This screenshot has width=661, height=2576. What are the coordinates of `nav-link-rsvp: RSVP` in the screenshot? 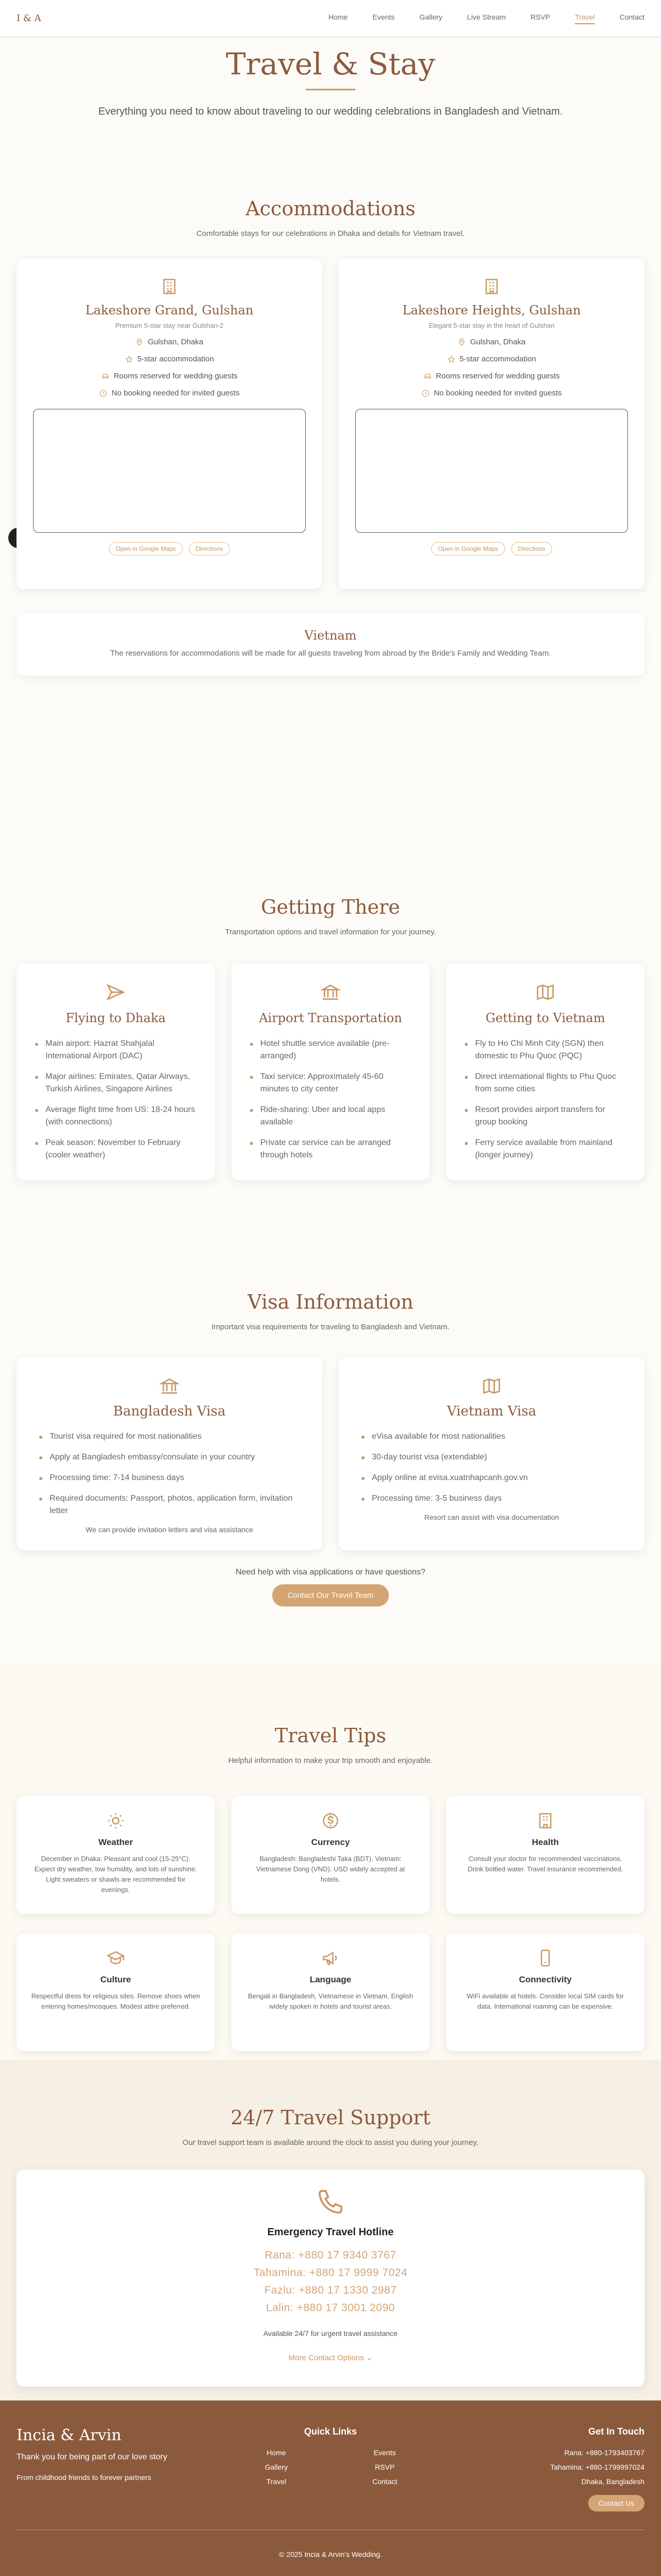 It's located at (540, 18).